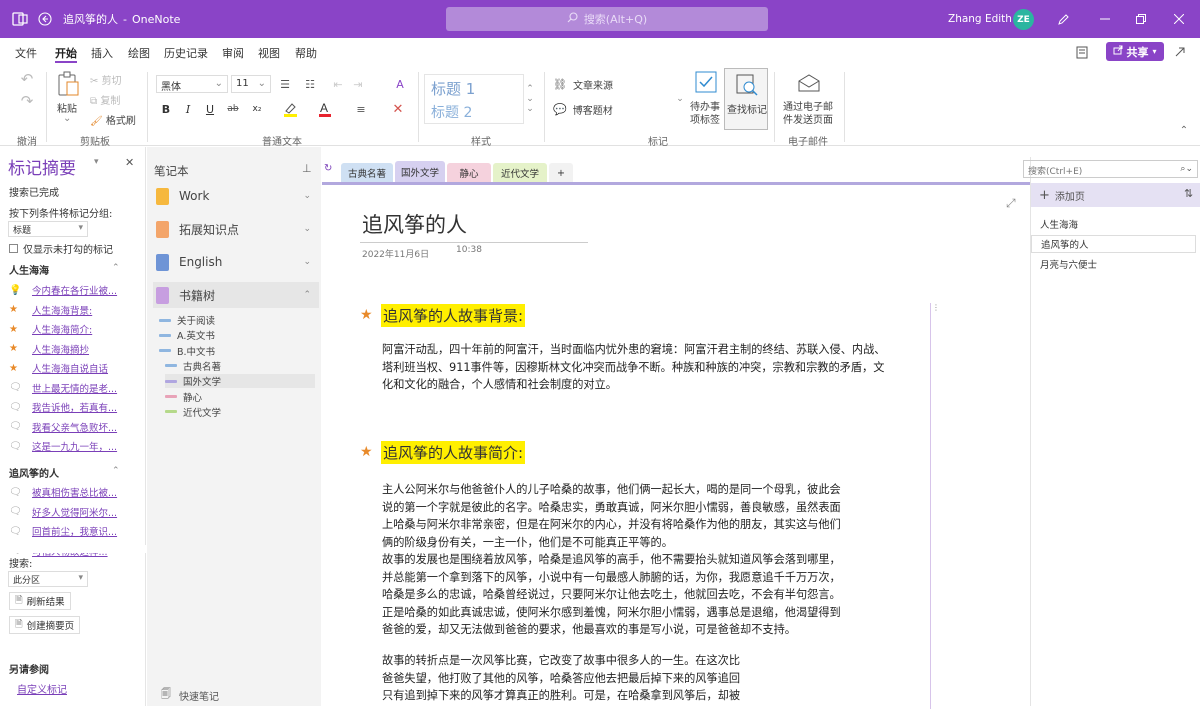 The image size is (1200, 709). I want to click on menu-view: 视图, so click(269, 53).